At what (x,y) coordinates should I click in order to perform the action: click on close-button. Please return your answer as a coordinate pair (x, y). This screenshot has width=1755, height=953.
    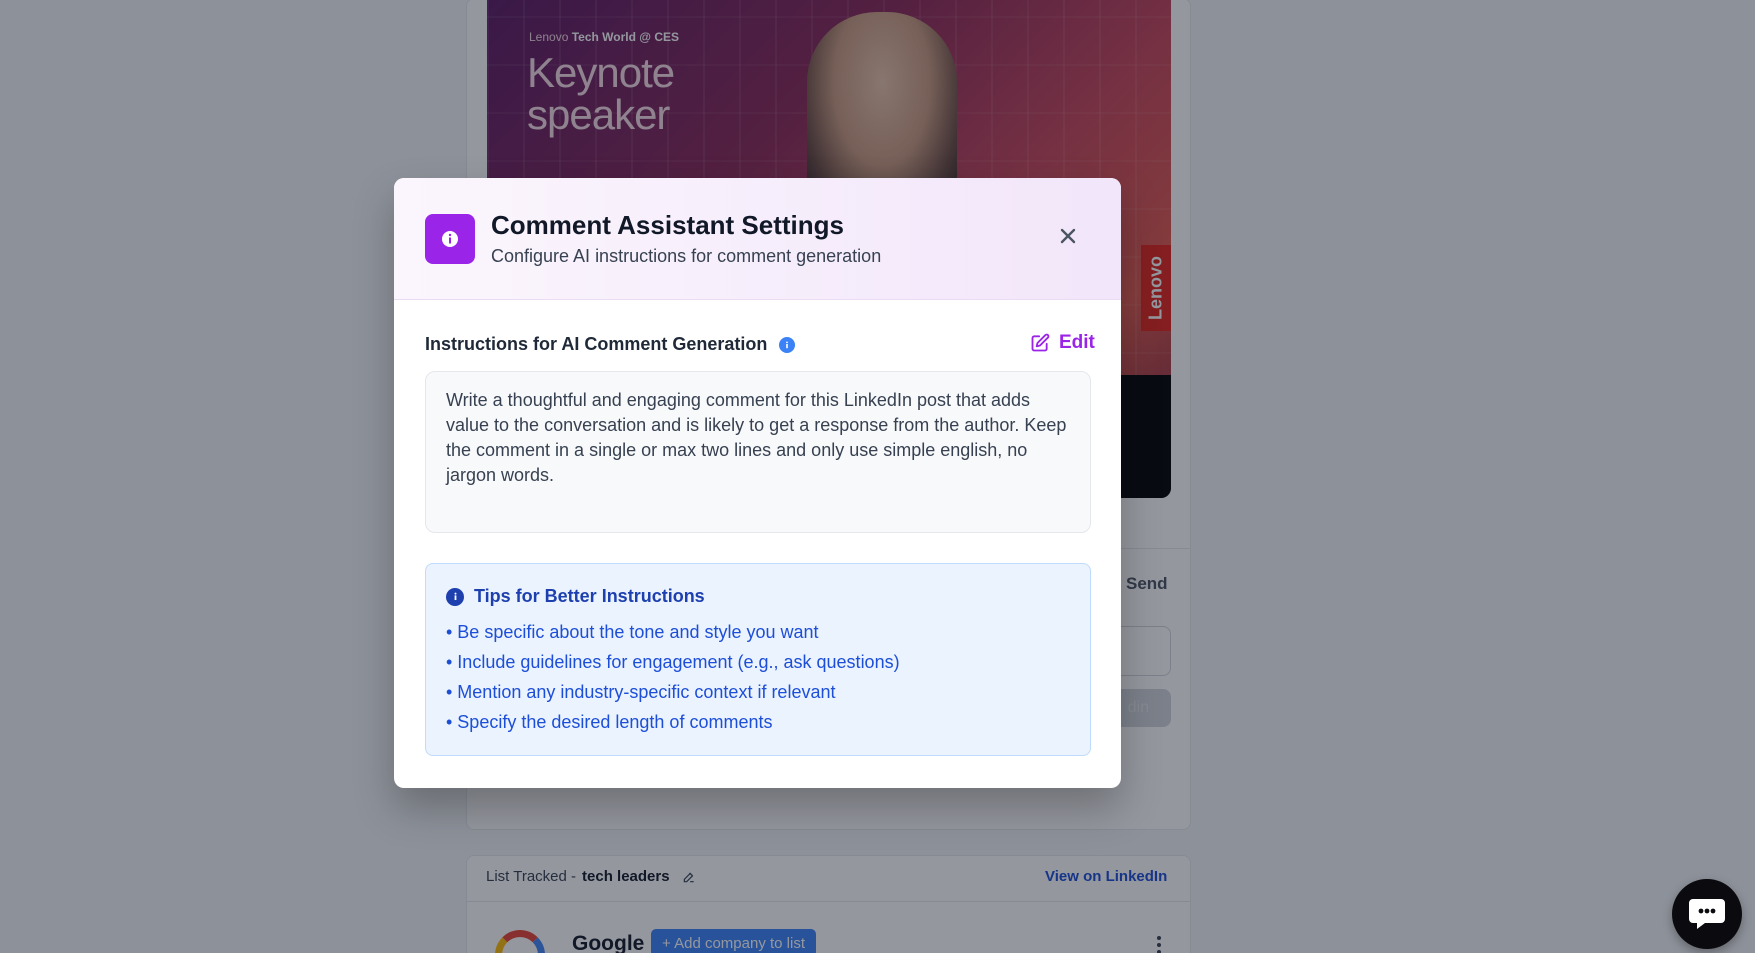
    Looking at the image, I should click on (1068, 236).